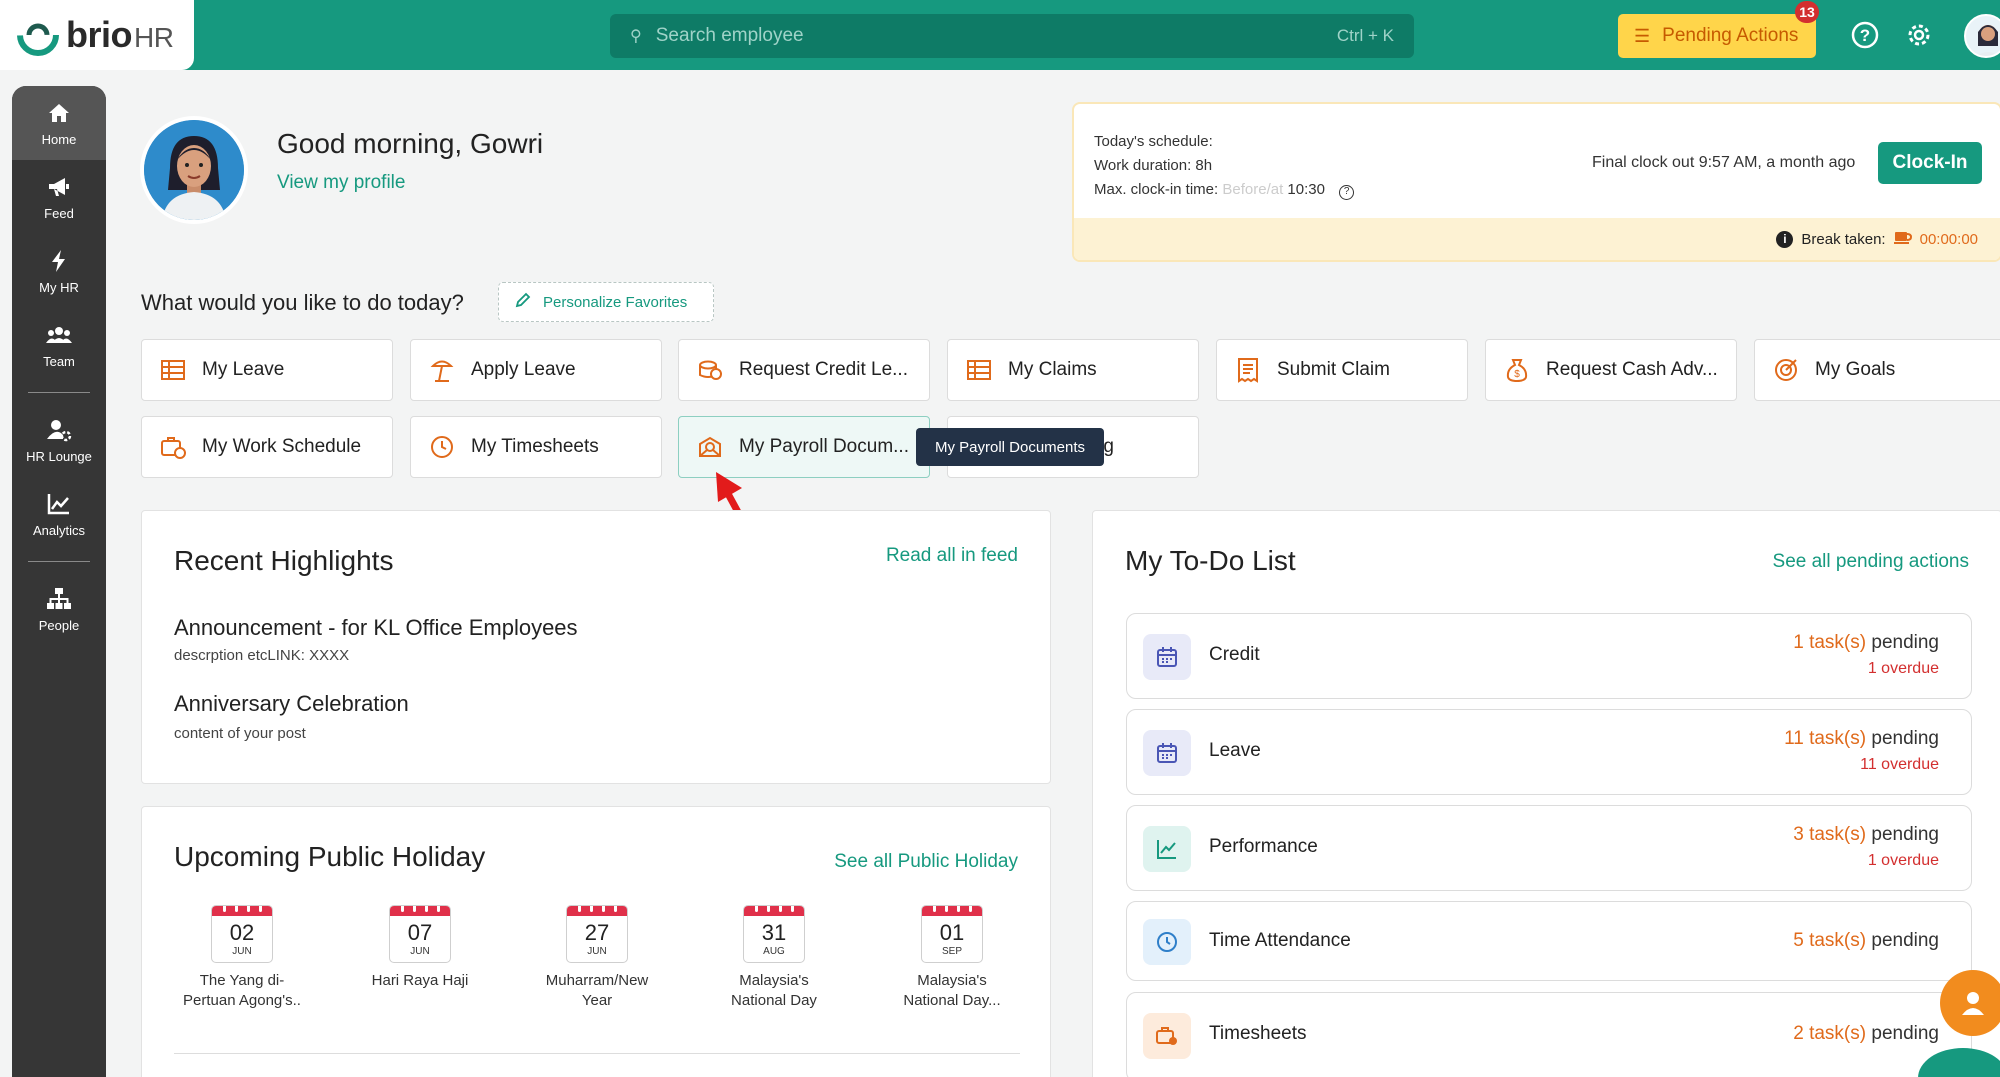  Describe the element at coordinates (774, 990) in the screenshot. I see `holiday-name: Malaysia's National Day` at that location.